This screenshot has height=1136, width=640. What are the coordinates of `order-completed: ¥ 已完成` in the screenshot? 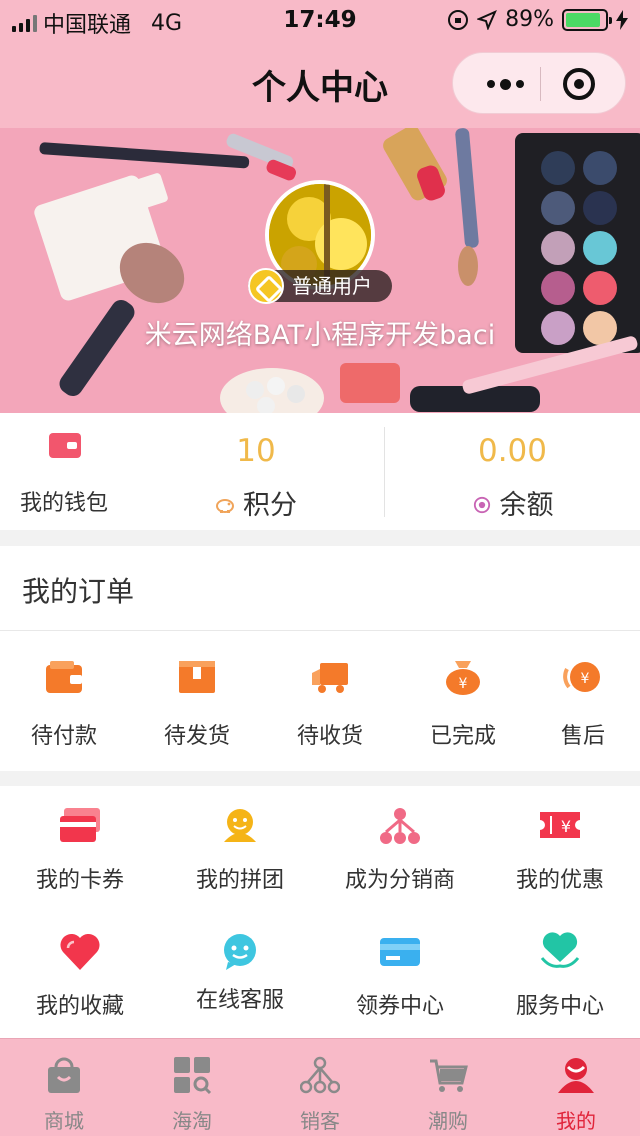 It's located at (463, 701).